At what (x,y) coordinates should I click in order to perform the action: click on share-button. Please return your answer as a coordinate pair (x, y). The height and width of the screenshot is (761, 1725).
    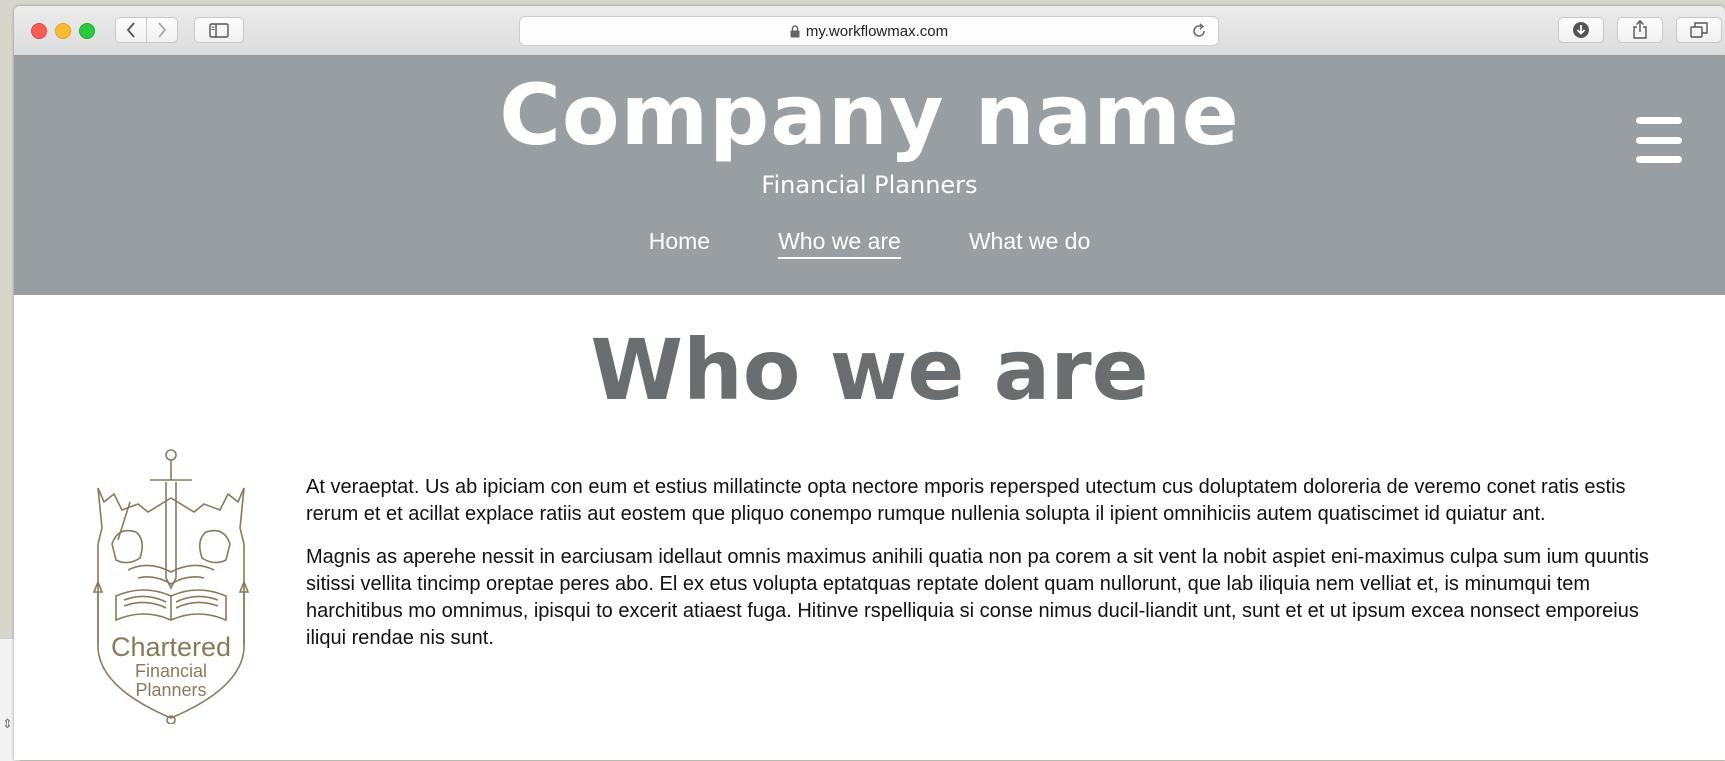
    Looking at the image, I should click on (1640, 30).